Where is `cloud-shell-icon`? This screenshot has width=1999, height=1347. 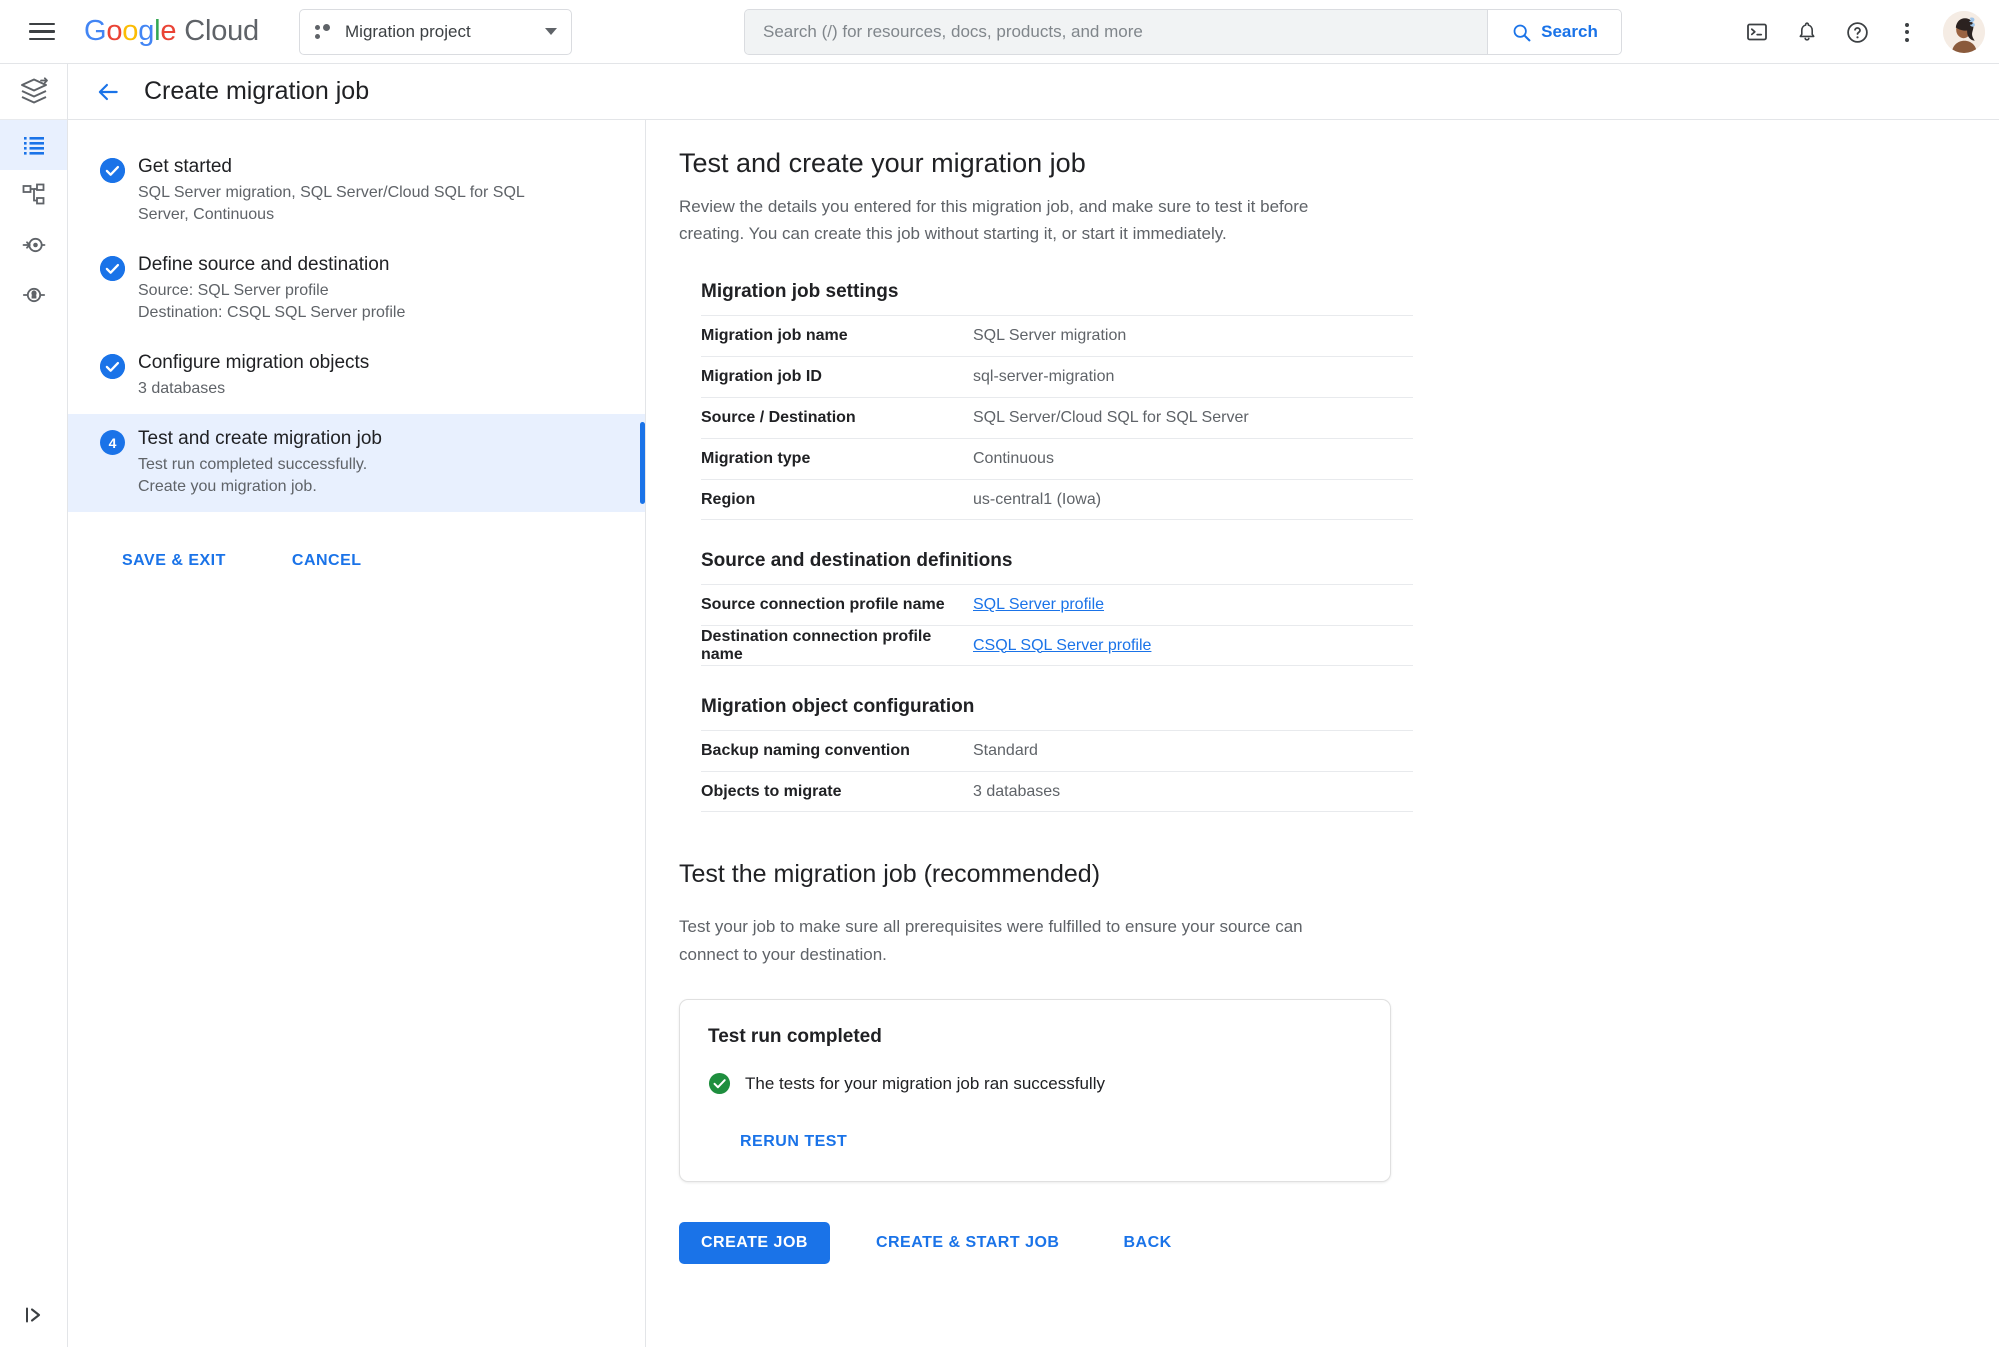 cloud-shell-icon is located at coordinates (1757, 32).